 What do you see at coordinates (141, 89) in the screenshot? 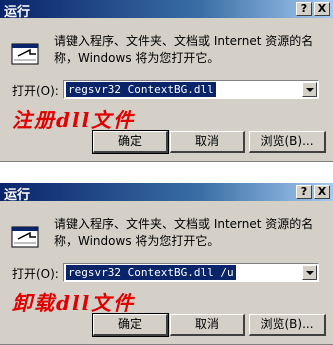
I see `command-text: regsvr32 ContextBG.dll` at bounding box center [141, 89].